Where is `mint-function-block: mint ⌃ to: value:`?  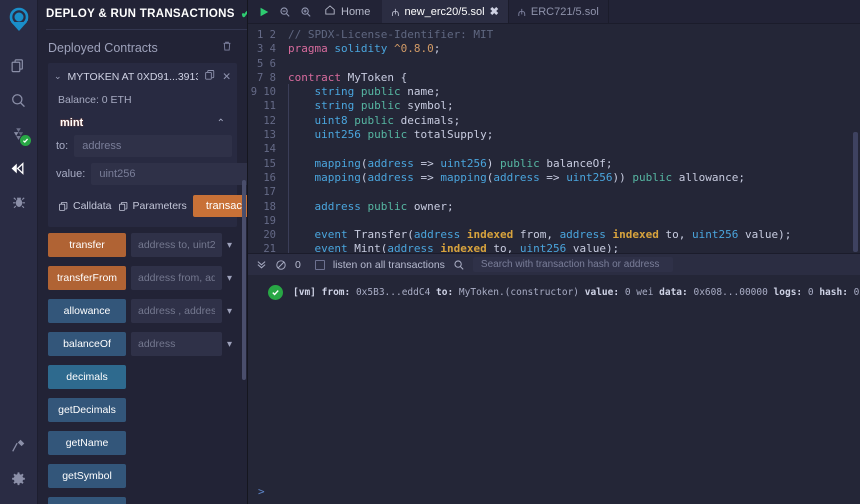
mint-function-block: mint ⌃ to: value: is located at coordinates (150, 165).